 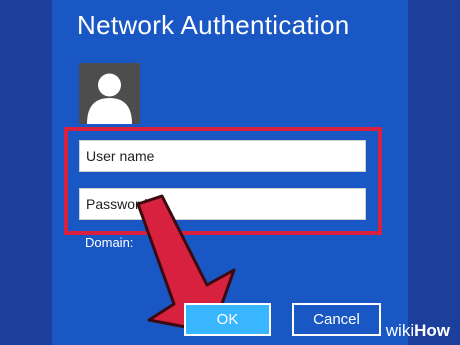 I want to click on user-avatar, so click(x=109, y=93).